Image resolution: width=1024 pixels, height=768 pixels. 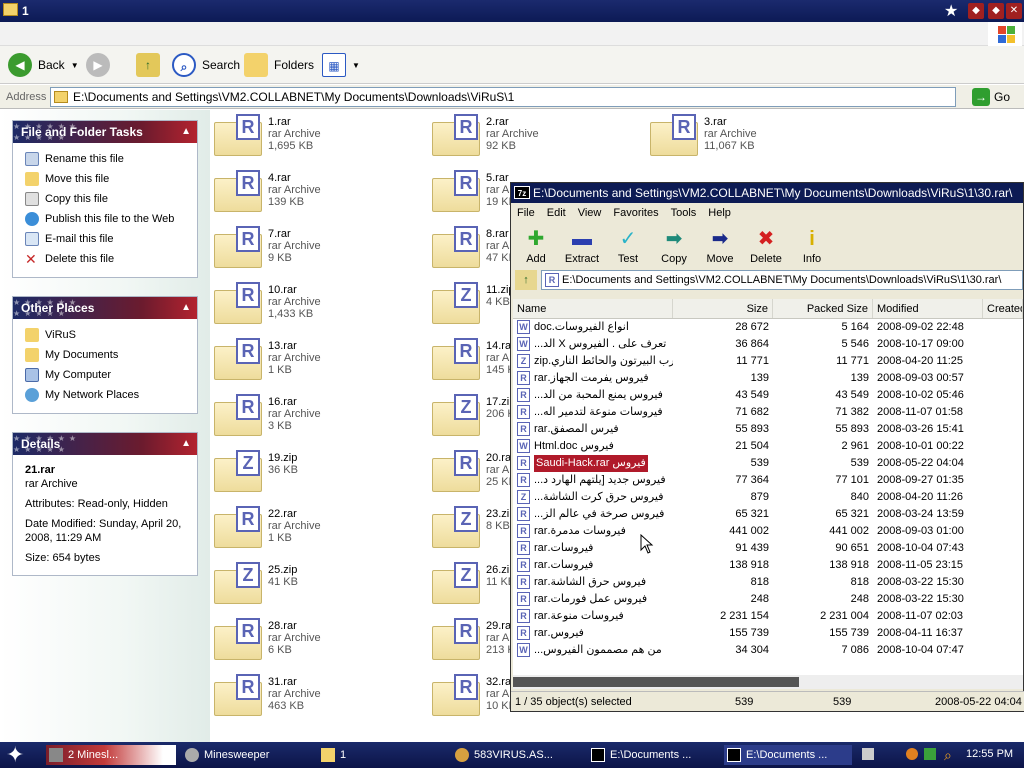 I want to click on move-file-link: Move this file, so click(x=105, y=179).